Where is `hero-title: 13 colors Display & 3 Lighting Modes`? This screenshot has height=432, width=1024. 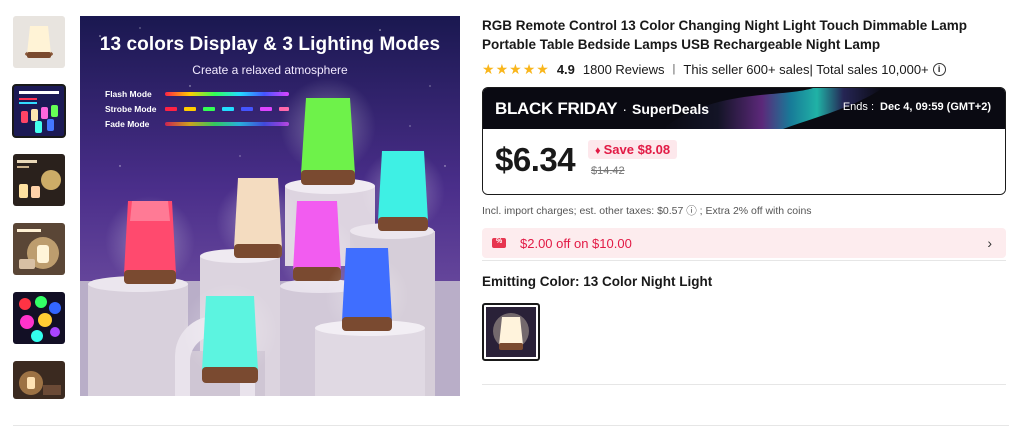
hero-title: 13 colors Display & 3 Lighting Modes is located at coordinates (270, 44).